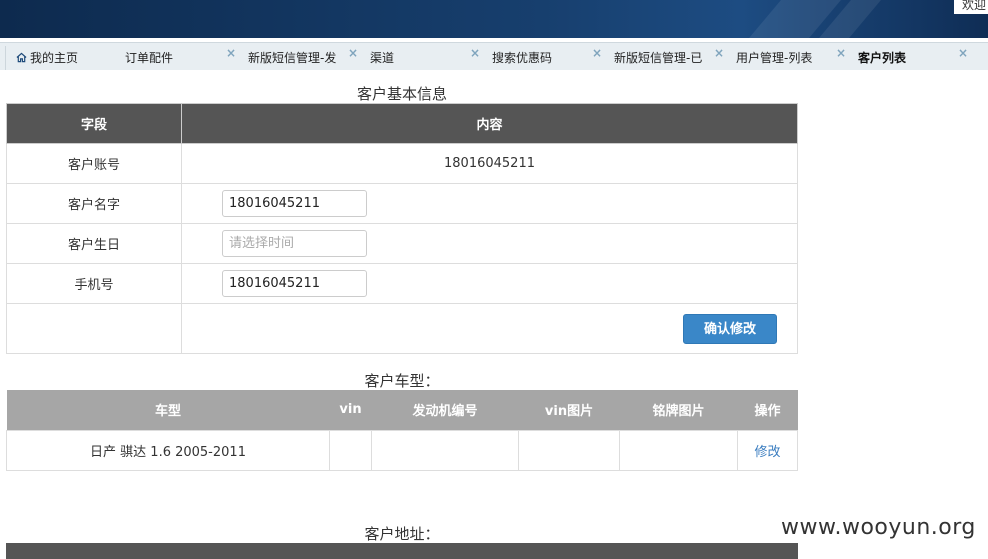 The height and width of the screenshot is (559, 988). What do you see at coordinates (678, 410) in the screenshot?
I see `column-header-plate-image: 铭牌图片` at bounding box center [678, 410].